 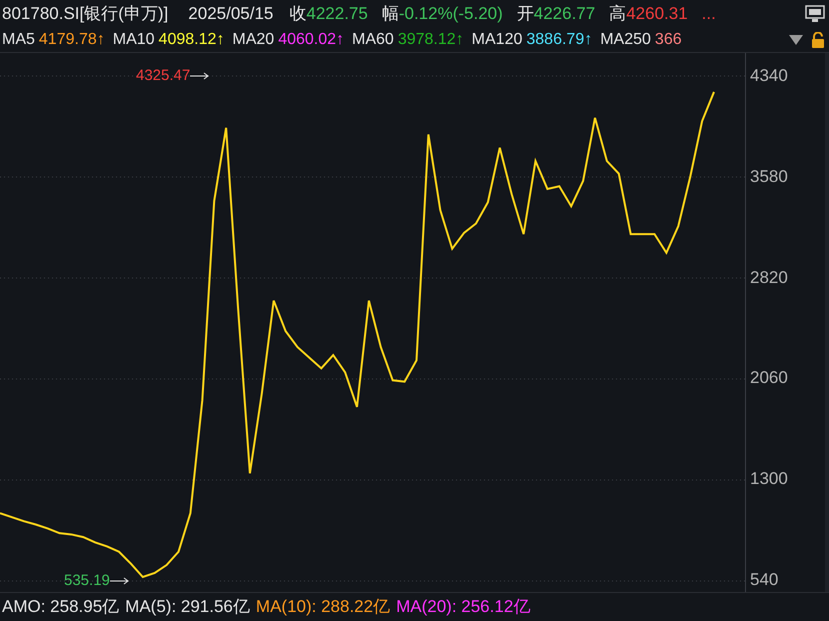 What do you see at coordinates (668, 40) in the screenshot?
I see `ma-value: 366` at bounding box center [668, 40].